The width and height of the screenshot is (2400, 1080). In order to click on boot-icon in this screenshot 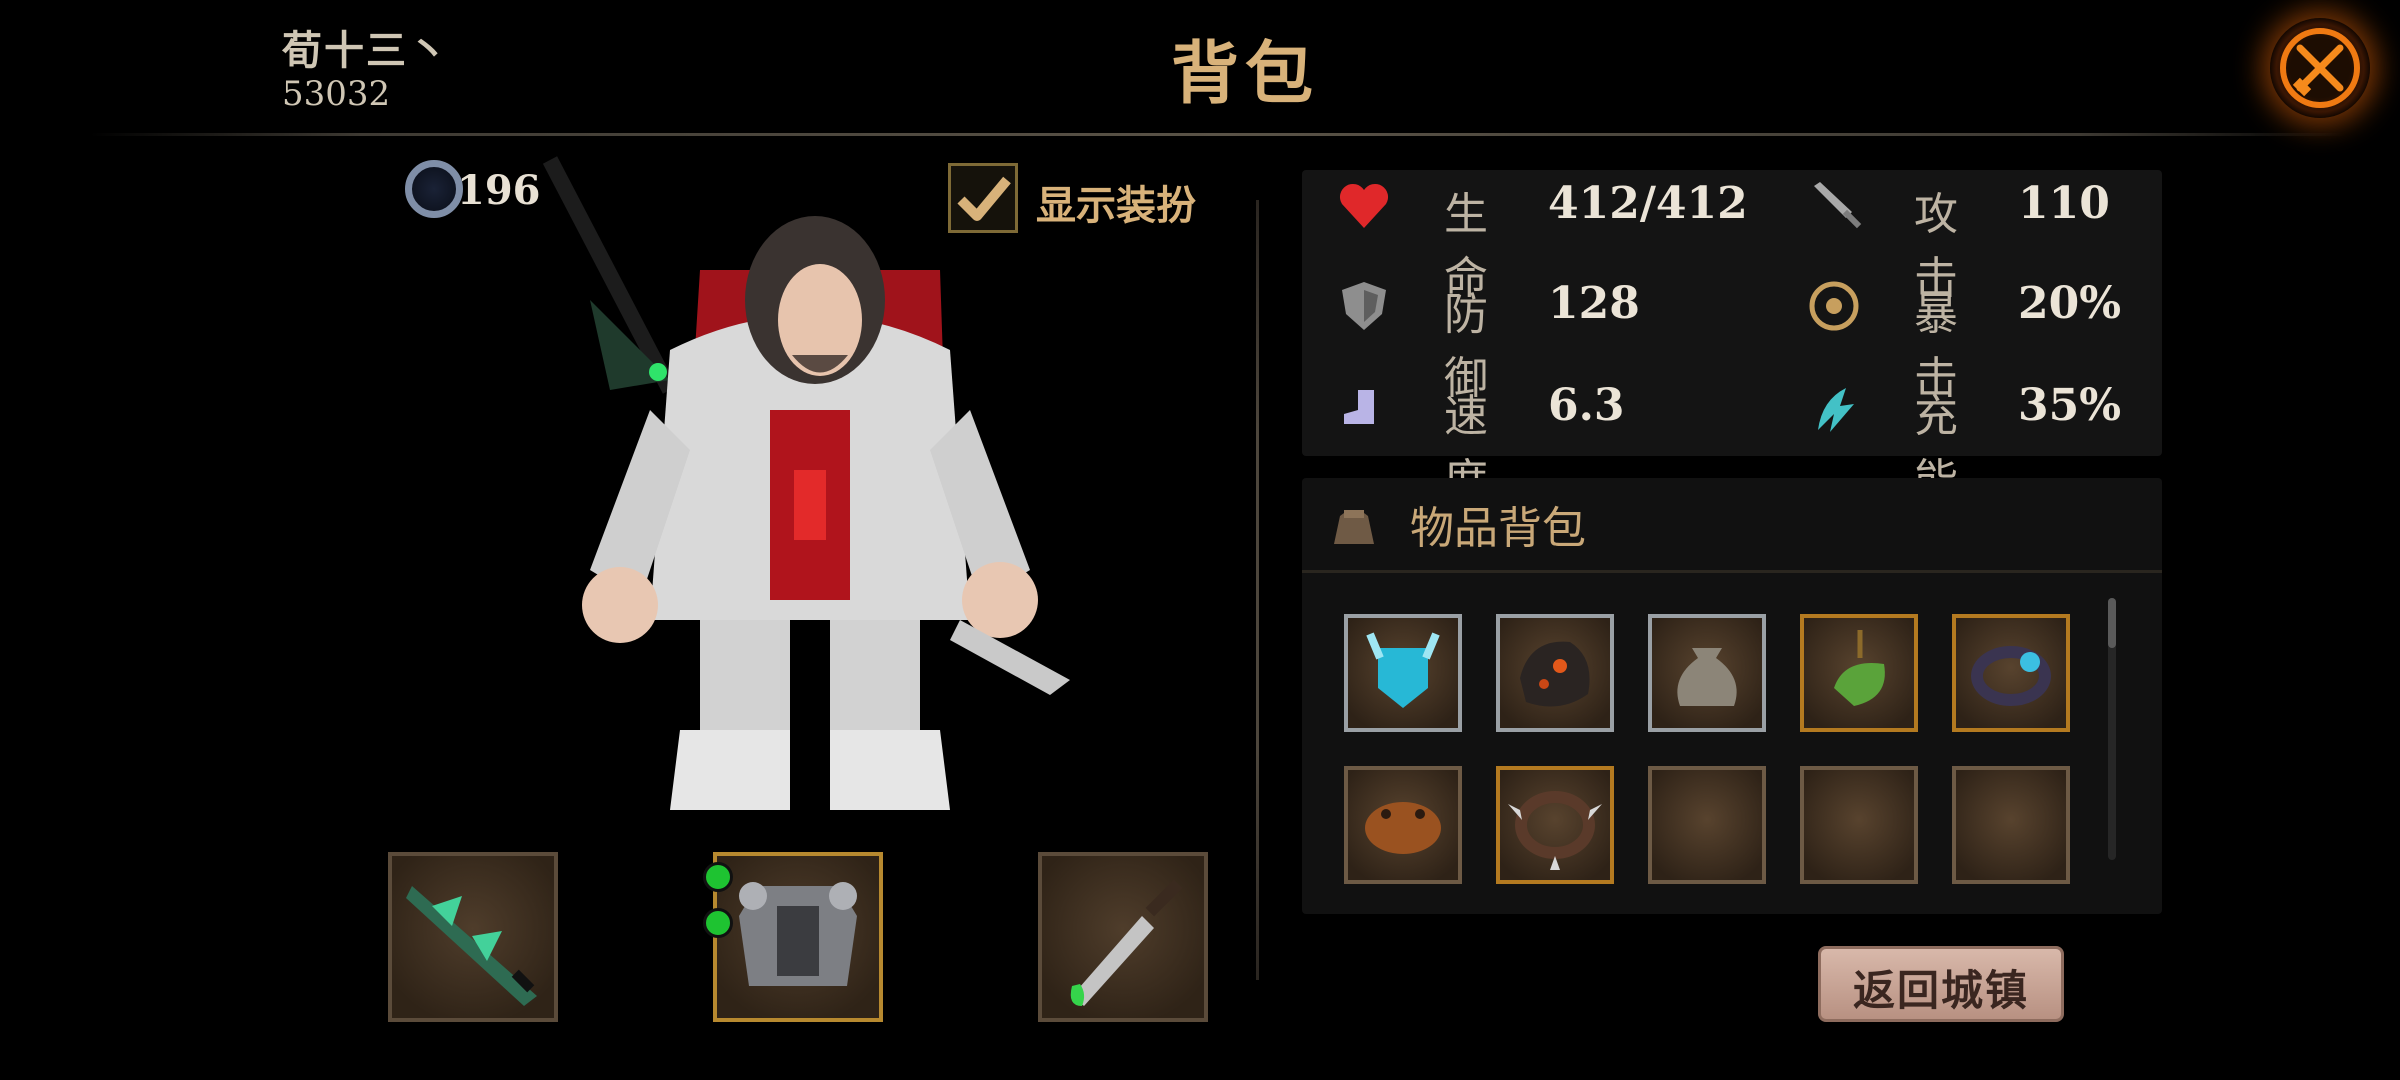, I will do `click(1359, 407)`.